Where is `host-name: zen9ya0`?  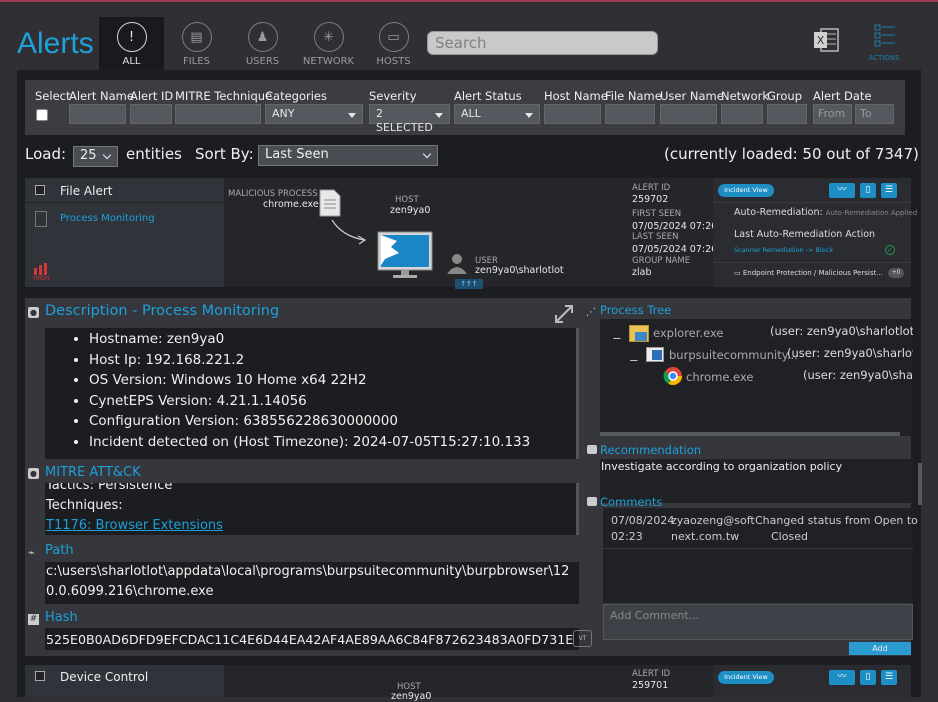 host-name: zen9ya0 is located at coordinates (410, 210).